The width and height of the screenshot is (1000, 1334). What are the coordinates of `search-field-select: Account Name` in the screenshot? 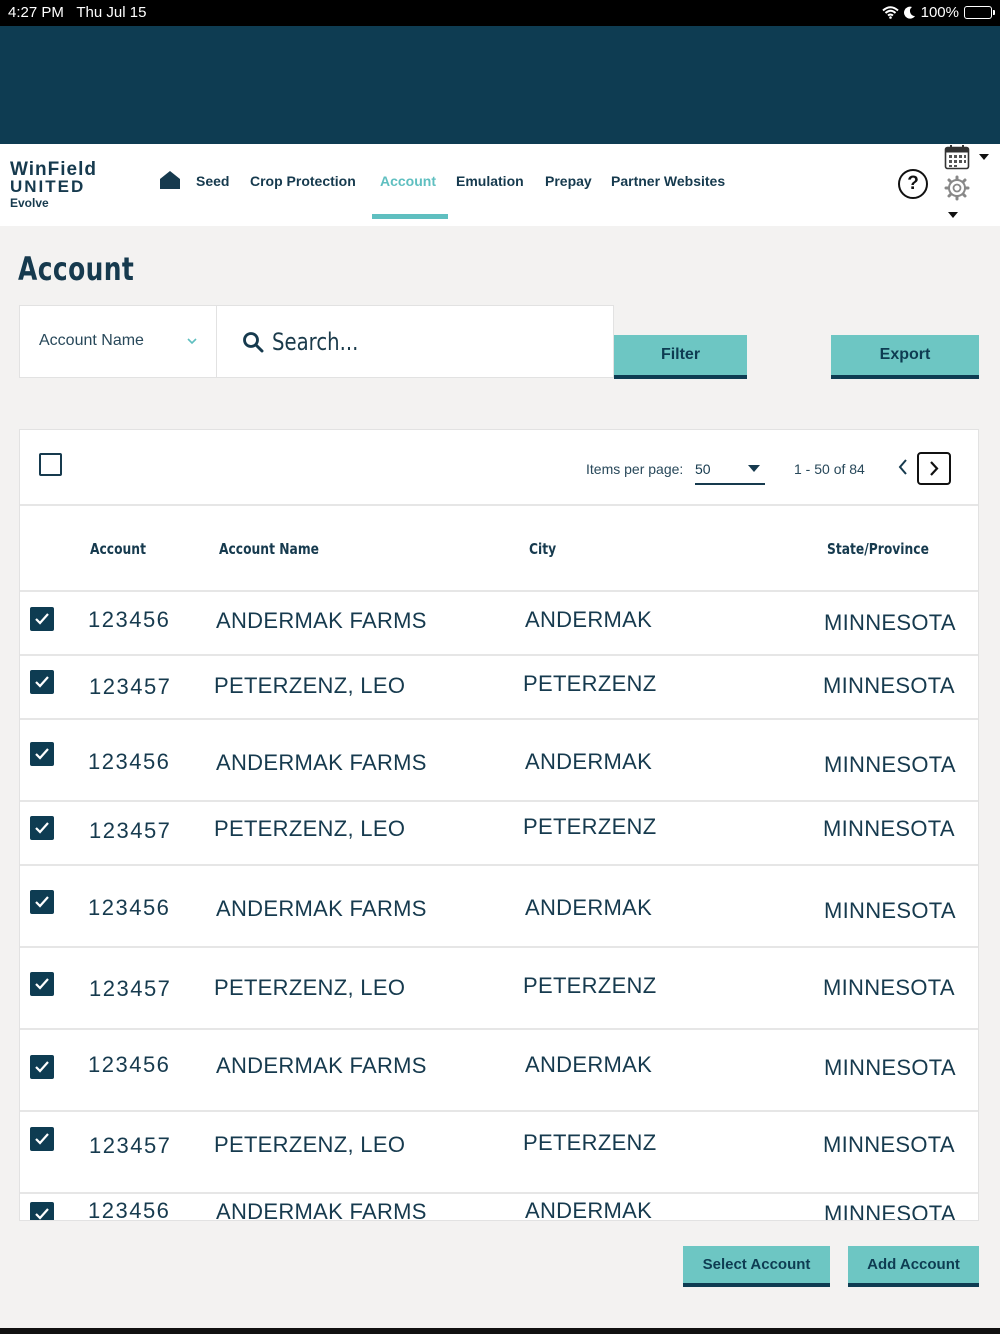 It's located at (118, 341).